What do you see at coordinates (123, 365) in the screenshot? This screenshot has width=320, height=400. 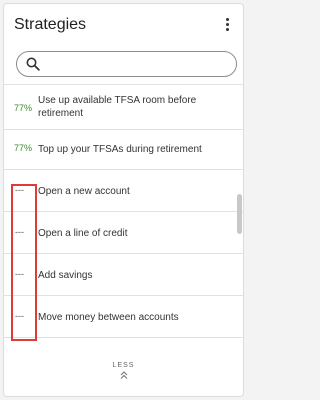 I see `less-label: LESS` at bounding box center [123, 365].